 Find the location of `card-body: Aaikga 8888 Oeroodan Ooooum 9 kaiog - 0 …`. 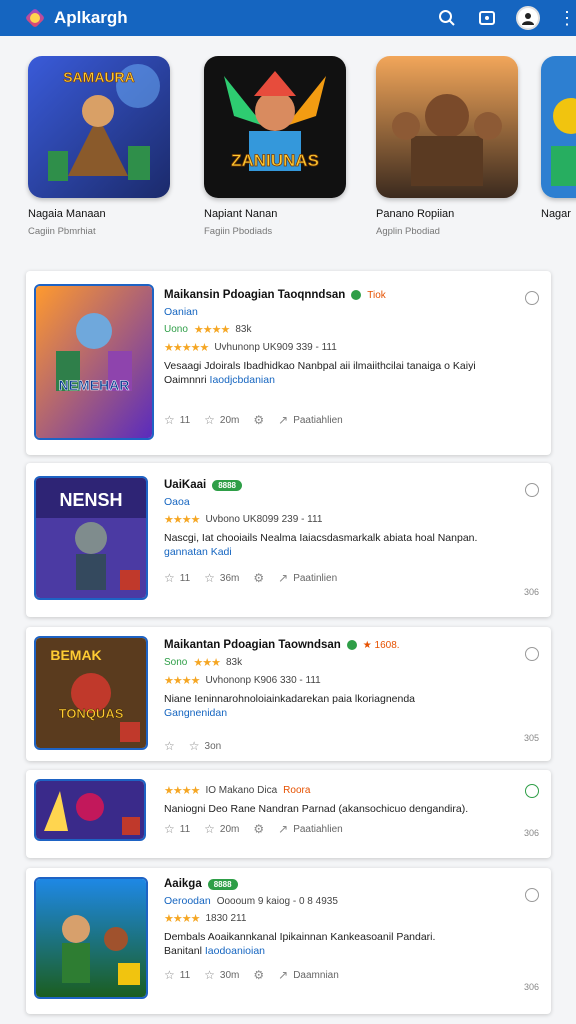

card-body: Aaikga 8888 Oeroodan Ooooum 9 kaiog - 0 … is located at coordinates (342, 918).